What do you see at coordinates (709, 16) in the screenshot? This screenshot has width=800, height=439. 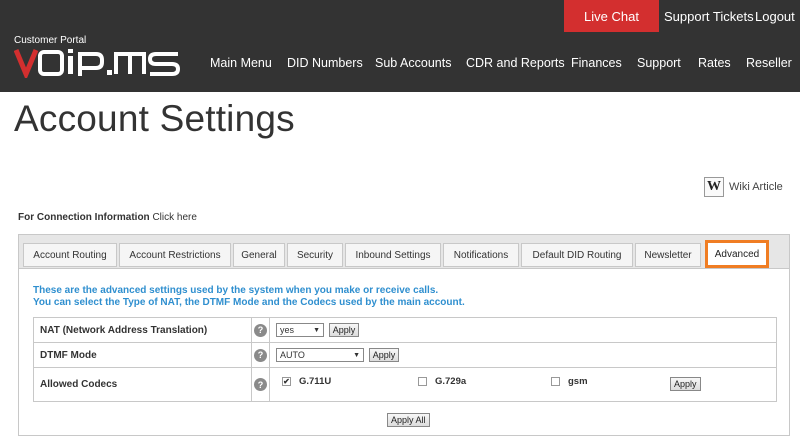 I see `support-tickets-link: Support Tickets` at bounding box center [709, 16].